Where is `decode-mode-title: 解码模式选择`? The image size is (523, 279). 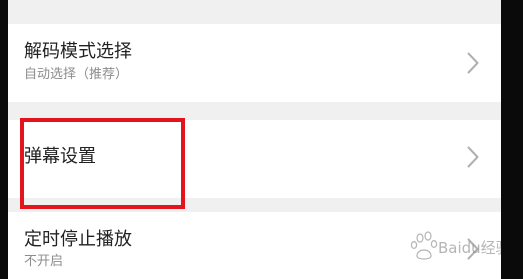 decode-mode-title: 解码模式选择 is located at coordinates (78, 51).